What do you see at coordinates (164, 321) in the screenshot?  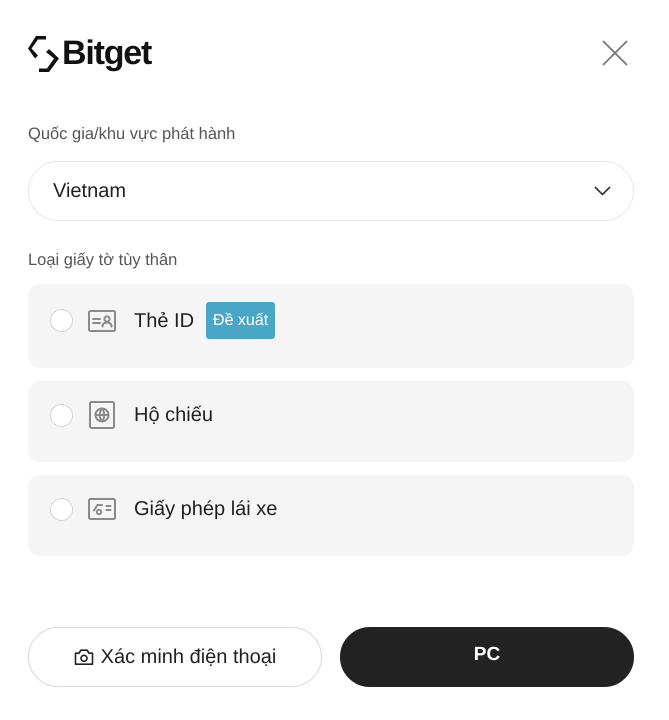 I see `option-label: Thẻ ID` at bounding box center [164, 321].